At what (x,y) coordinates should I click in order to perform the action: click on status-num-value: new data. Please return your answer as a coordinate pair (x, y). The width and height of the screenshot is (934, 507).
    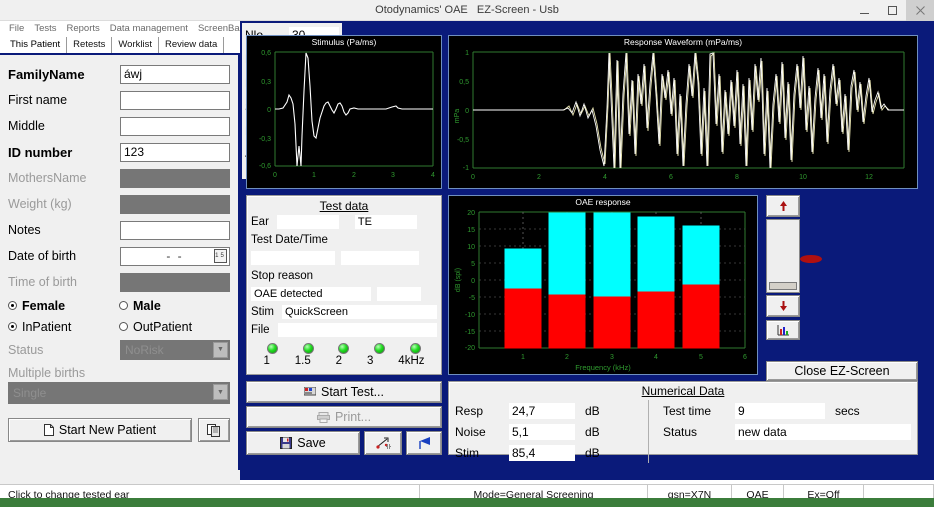
    Looking at the image, I should click on (823, 431).